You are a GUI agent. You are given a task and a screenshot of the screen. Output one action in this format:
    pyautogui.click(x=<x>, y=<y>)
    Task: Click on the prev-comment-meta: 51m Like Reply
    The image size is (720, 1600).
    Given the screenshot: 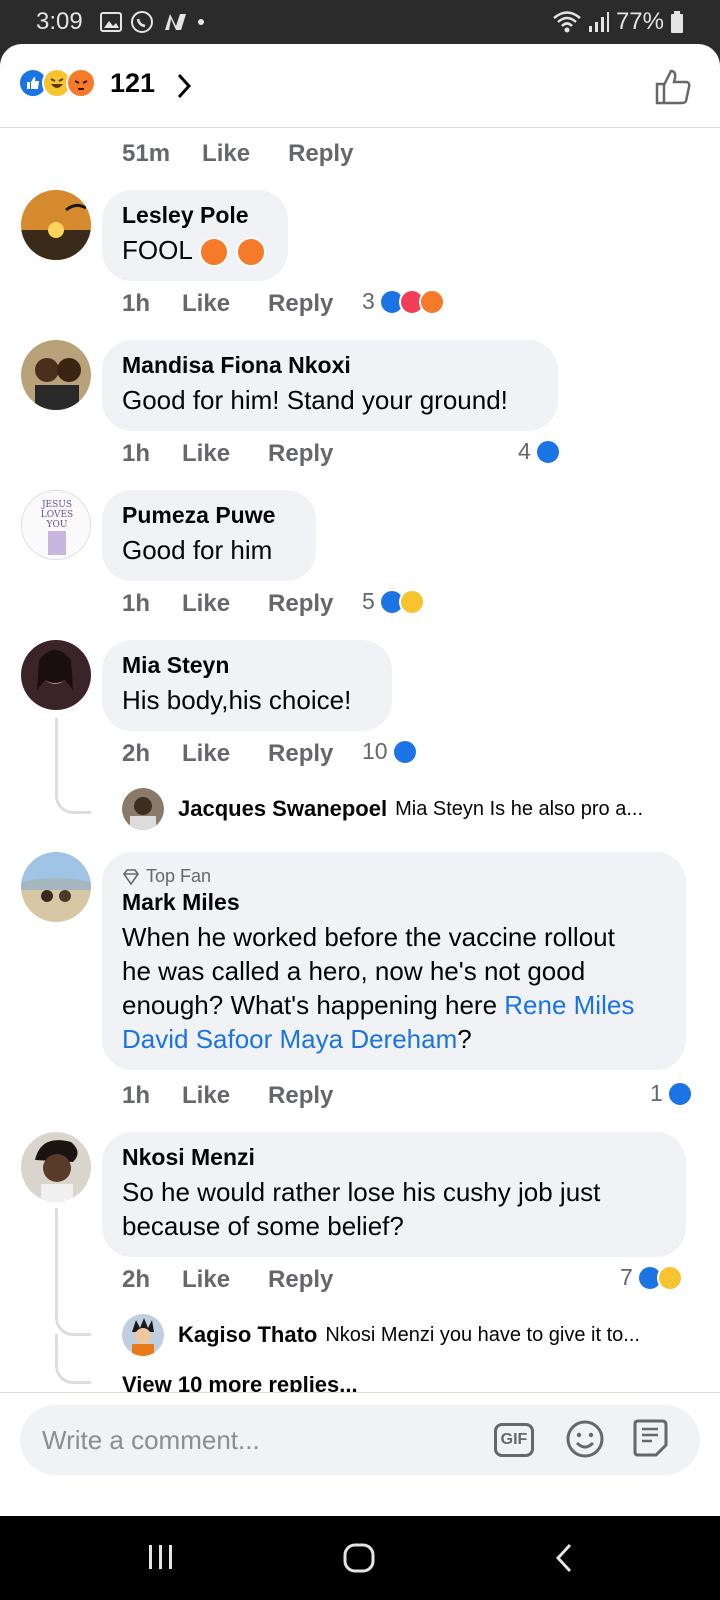 What is the action you would take?
    pyautogui.click(x=254, y=154)
    